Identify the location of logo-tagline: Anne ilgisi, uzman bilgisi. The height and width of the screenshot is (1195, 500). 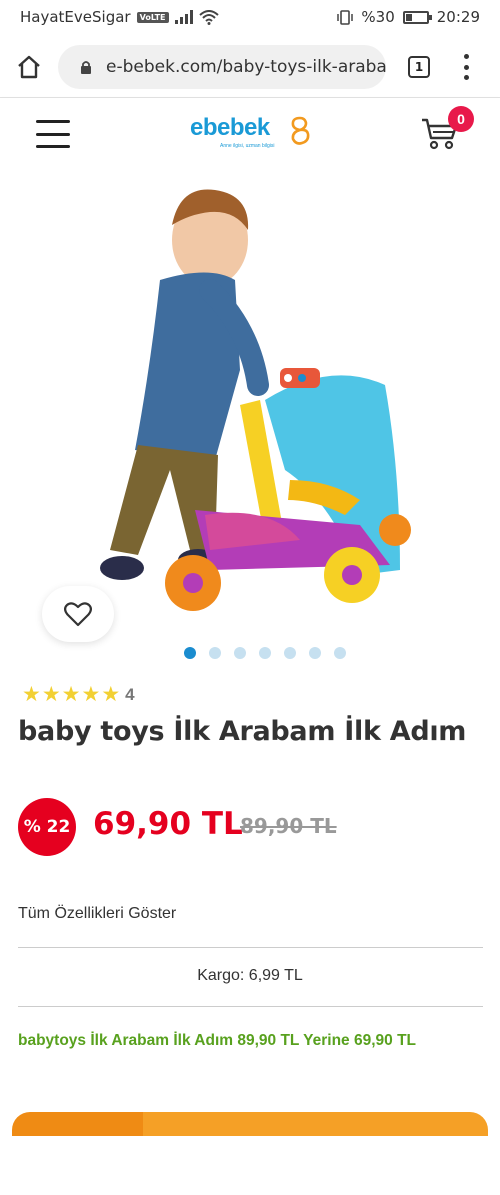
(247, 146).